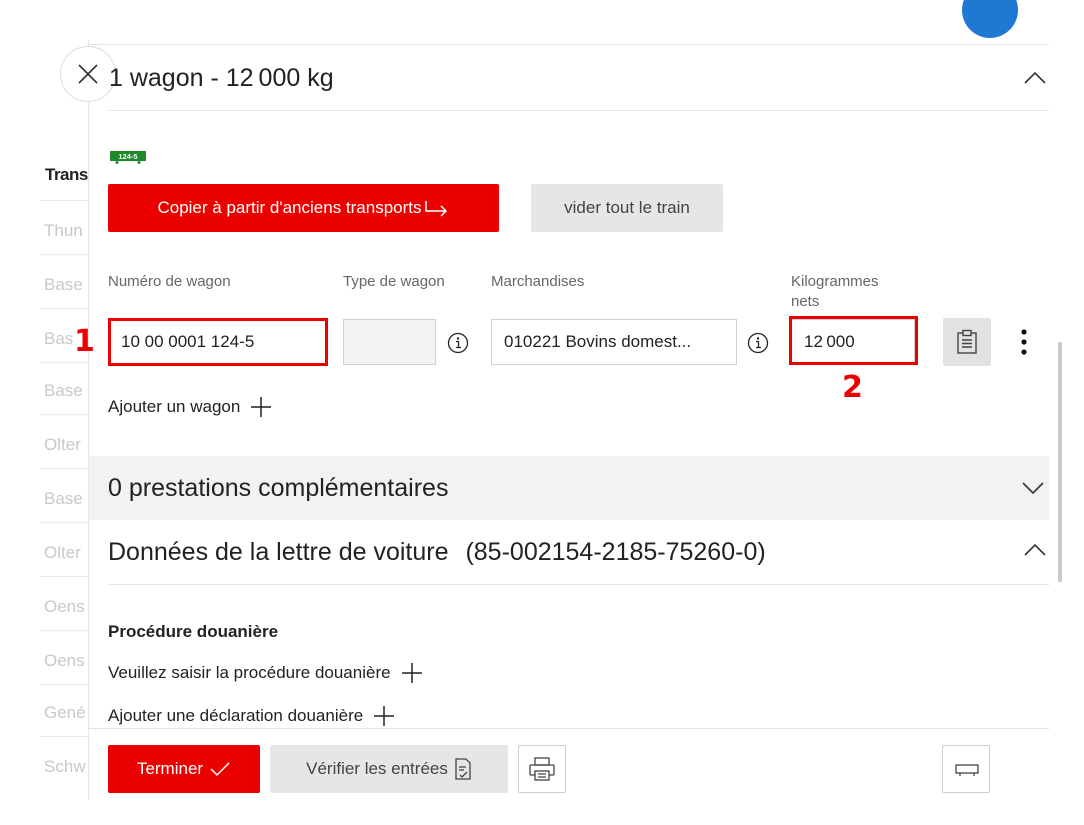 This screenshot has height=825, width=1084. I want to click on more-options-icon, so click(1024, 343).